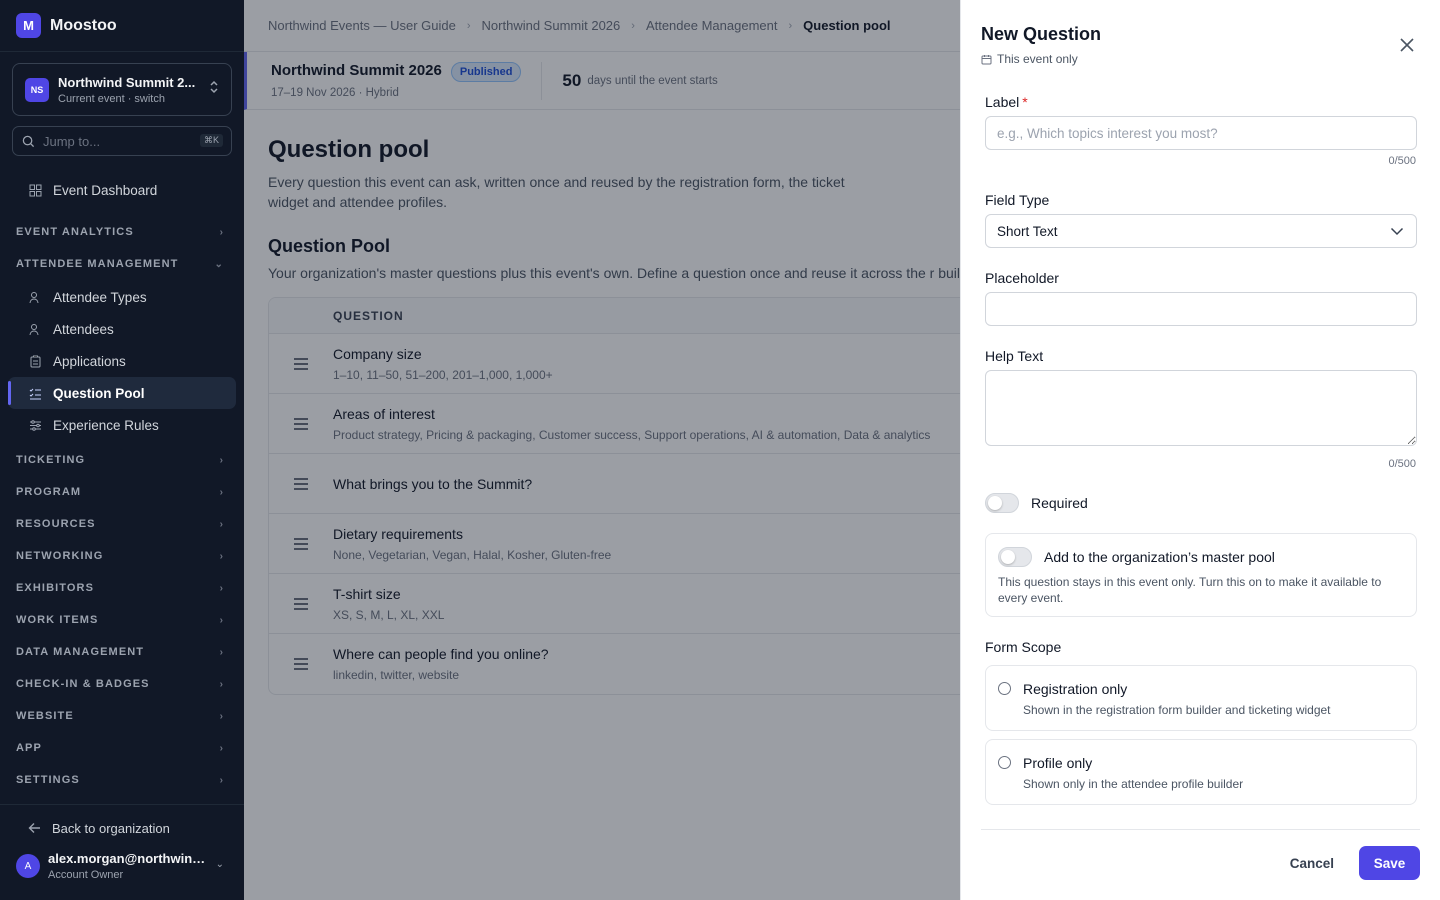 This screenshot has height=900, width=1440. What do you see at coordinates (45, 716) in the screenshot?
I see `section-label: WEBSITE` at bounding box center [45, 716].